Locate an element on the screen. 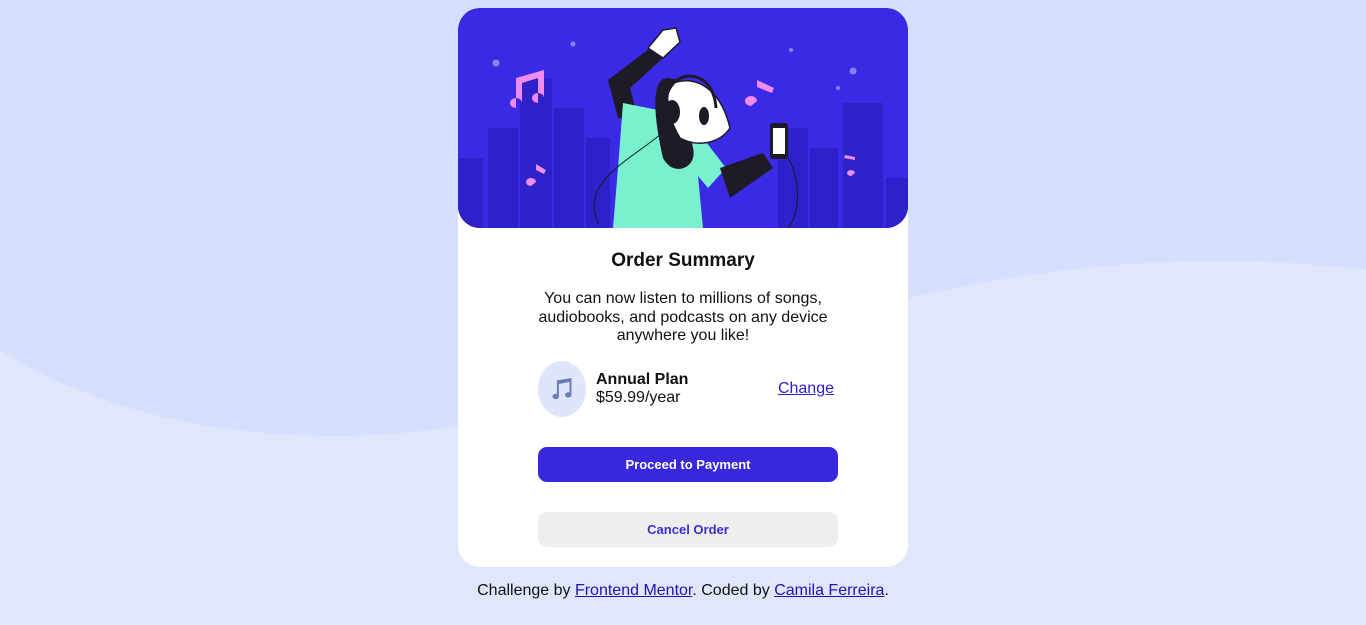  plan-row: Annual Plan $59.99/year Change is located at coordinates (688, 389).